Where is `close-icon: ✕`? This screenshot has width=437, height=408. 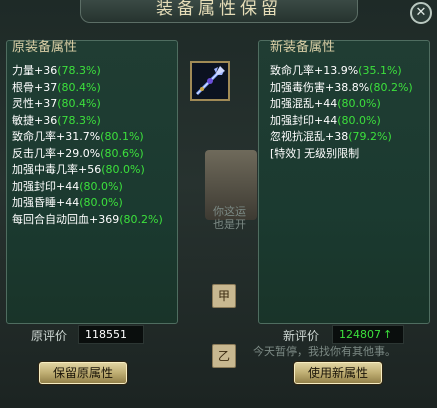
close-icon: ✕ is located at coordinates (421, 13).